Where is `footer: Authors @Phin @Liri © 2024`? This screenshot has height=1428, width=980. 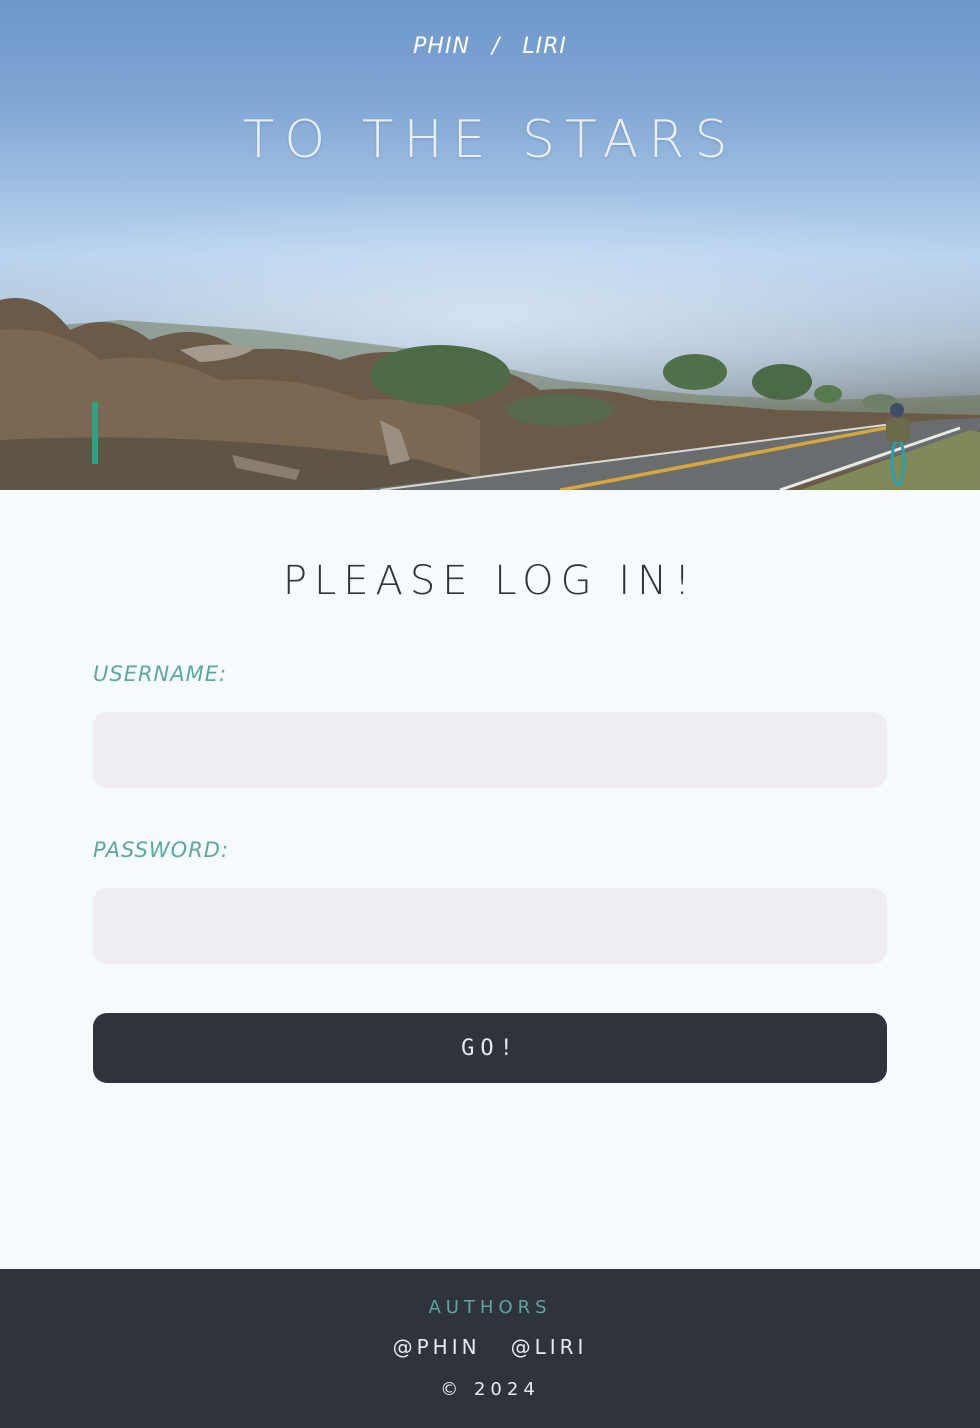 footer: Authors @Phin @Liri © 2024 is located at coordinates (490, 1348).